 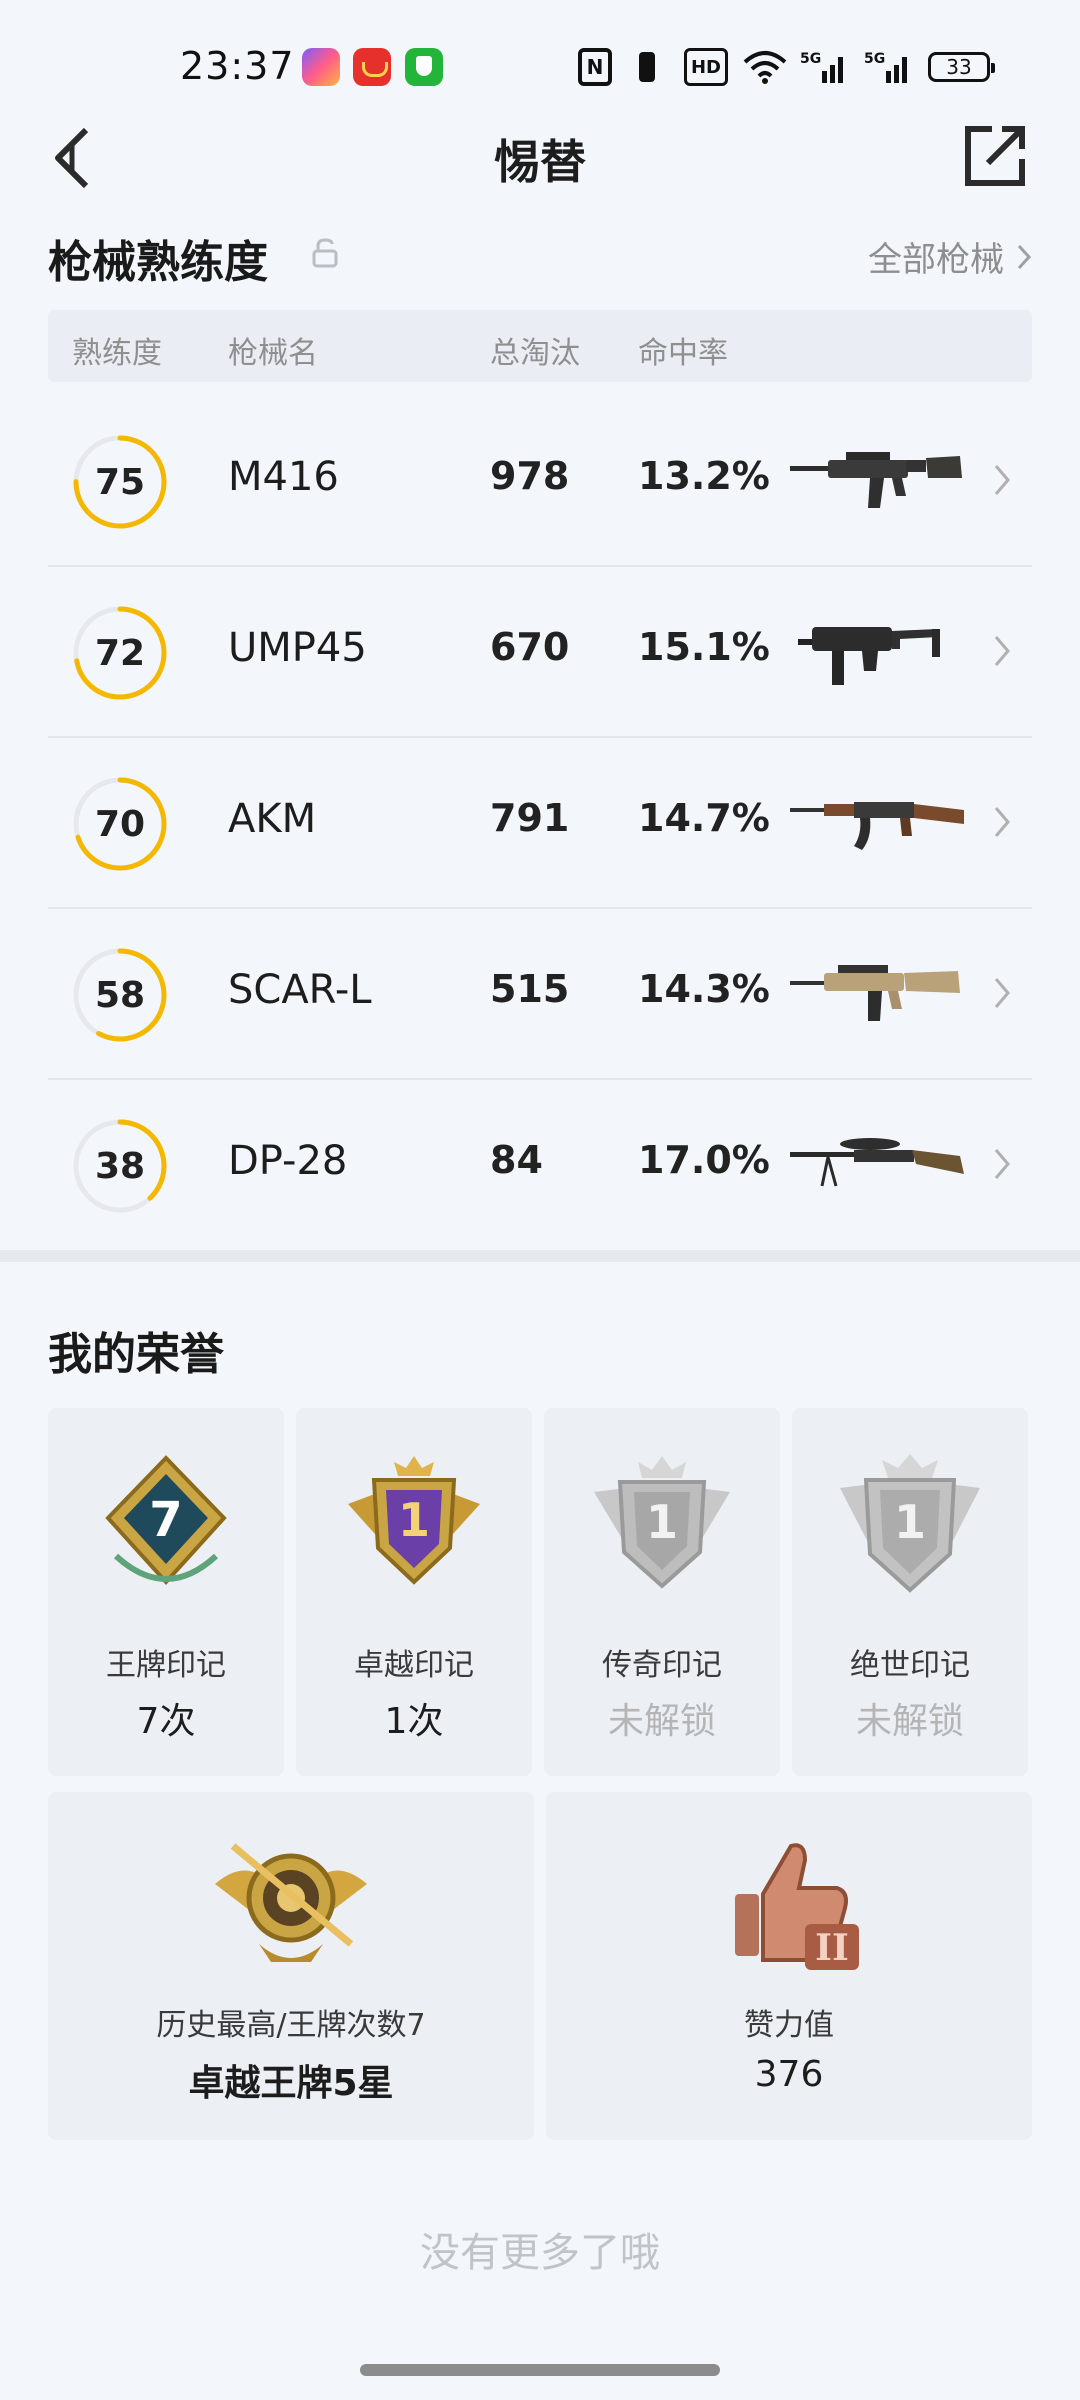 What do you see at coordinates (424, 67) in the screenshot?
I see `security-app-icon` at bounding box center [424, 67].